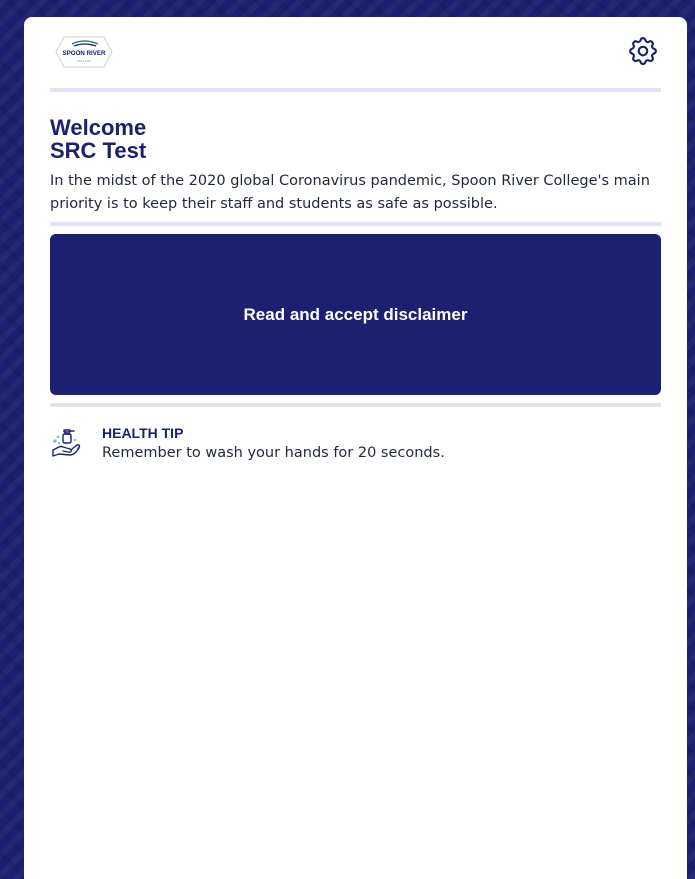  I want to click on health-tip-title: HEALTH TIP, so click(143, 433).